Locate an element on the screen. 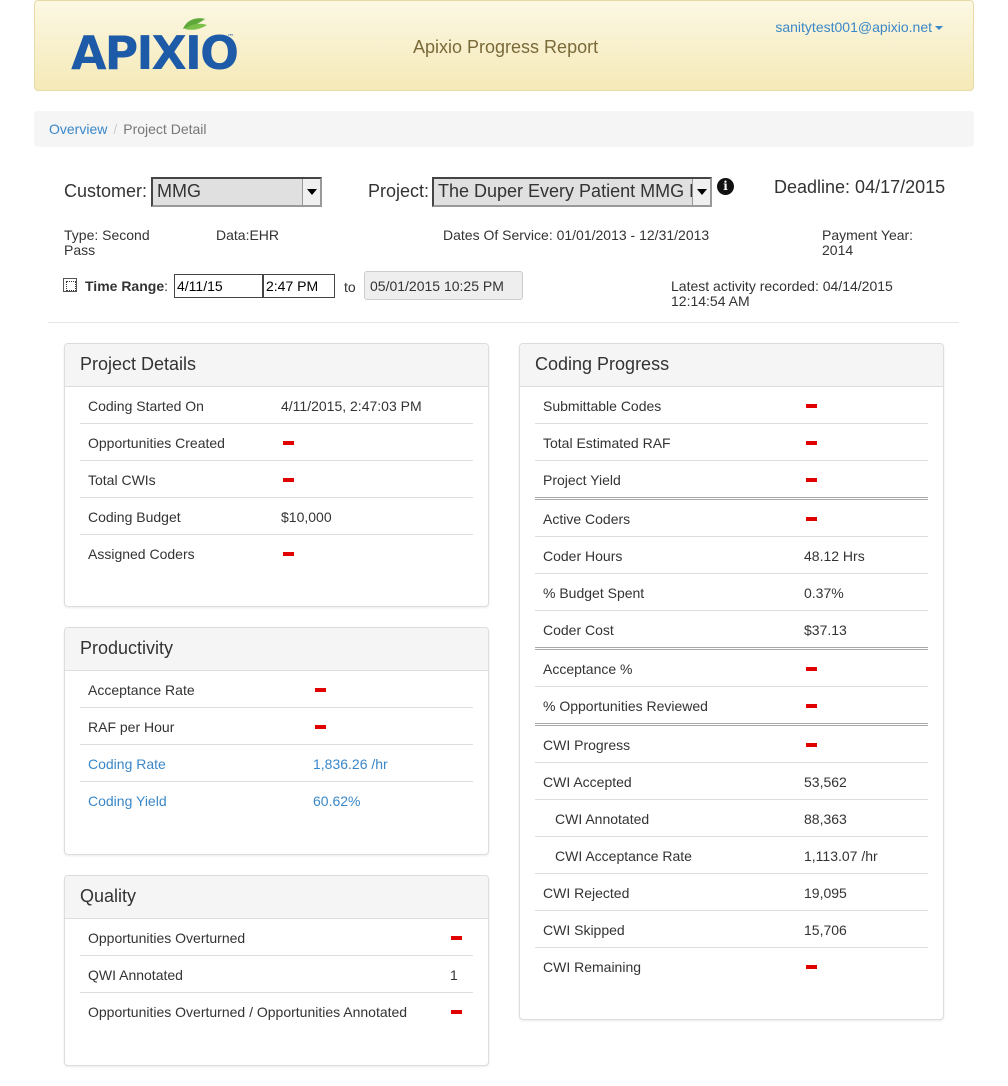 The height and width of the screenshot is (1086, 1008). table-row: % Budget Spent 0.37% is located at coordinates (731, 592).